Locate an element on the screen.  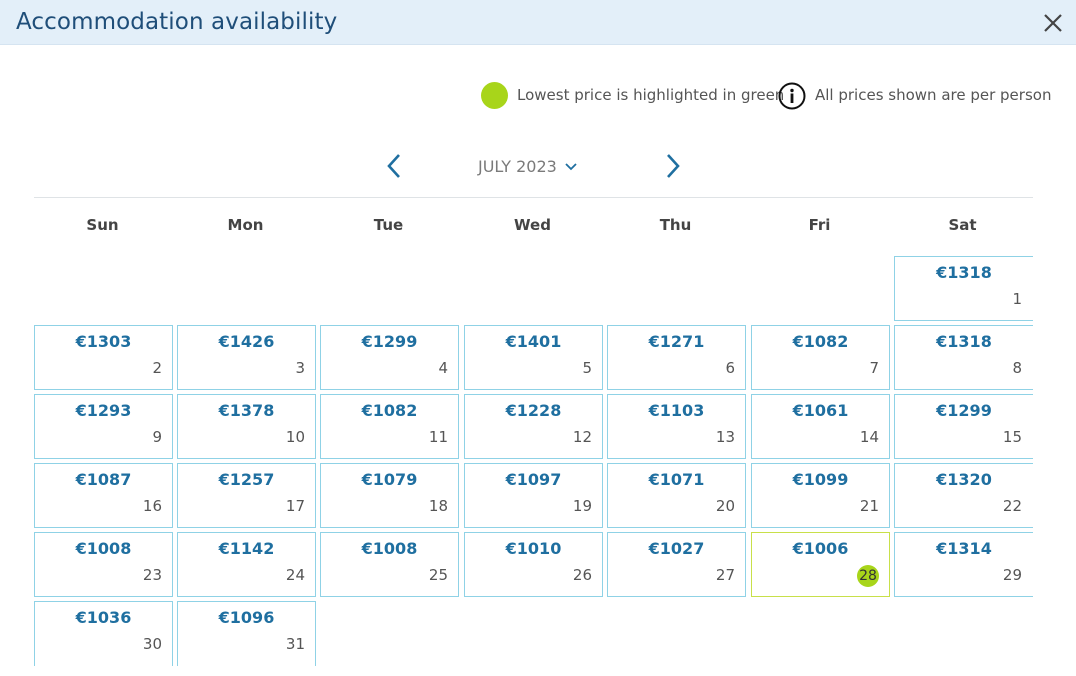
day-cell-4: €1299 4 is located at coordinates (389, 357).